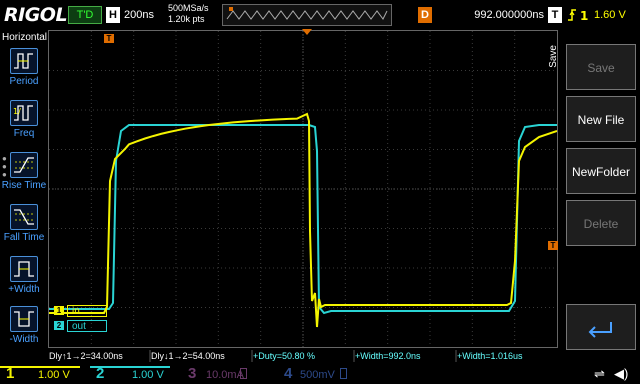 The height and width of the screenshot is (384, 640). I want to click on delay-badge: D, so click(425, 15).